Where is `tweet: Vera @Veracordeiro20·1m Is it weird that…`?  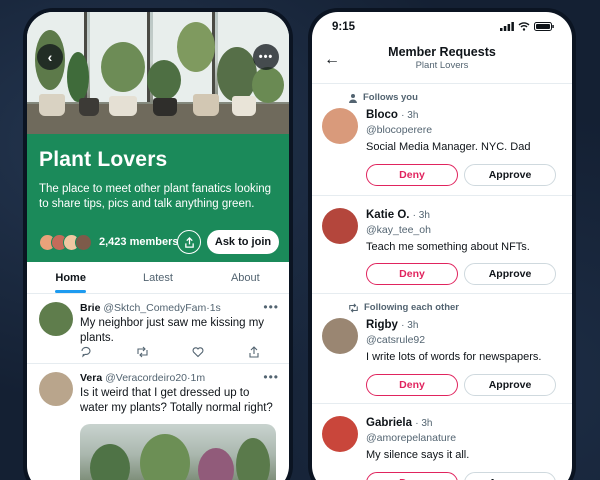 tweet: Vera @Veracordeiro20·1m Is it weird that… is located at coordinates (158, 422).